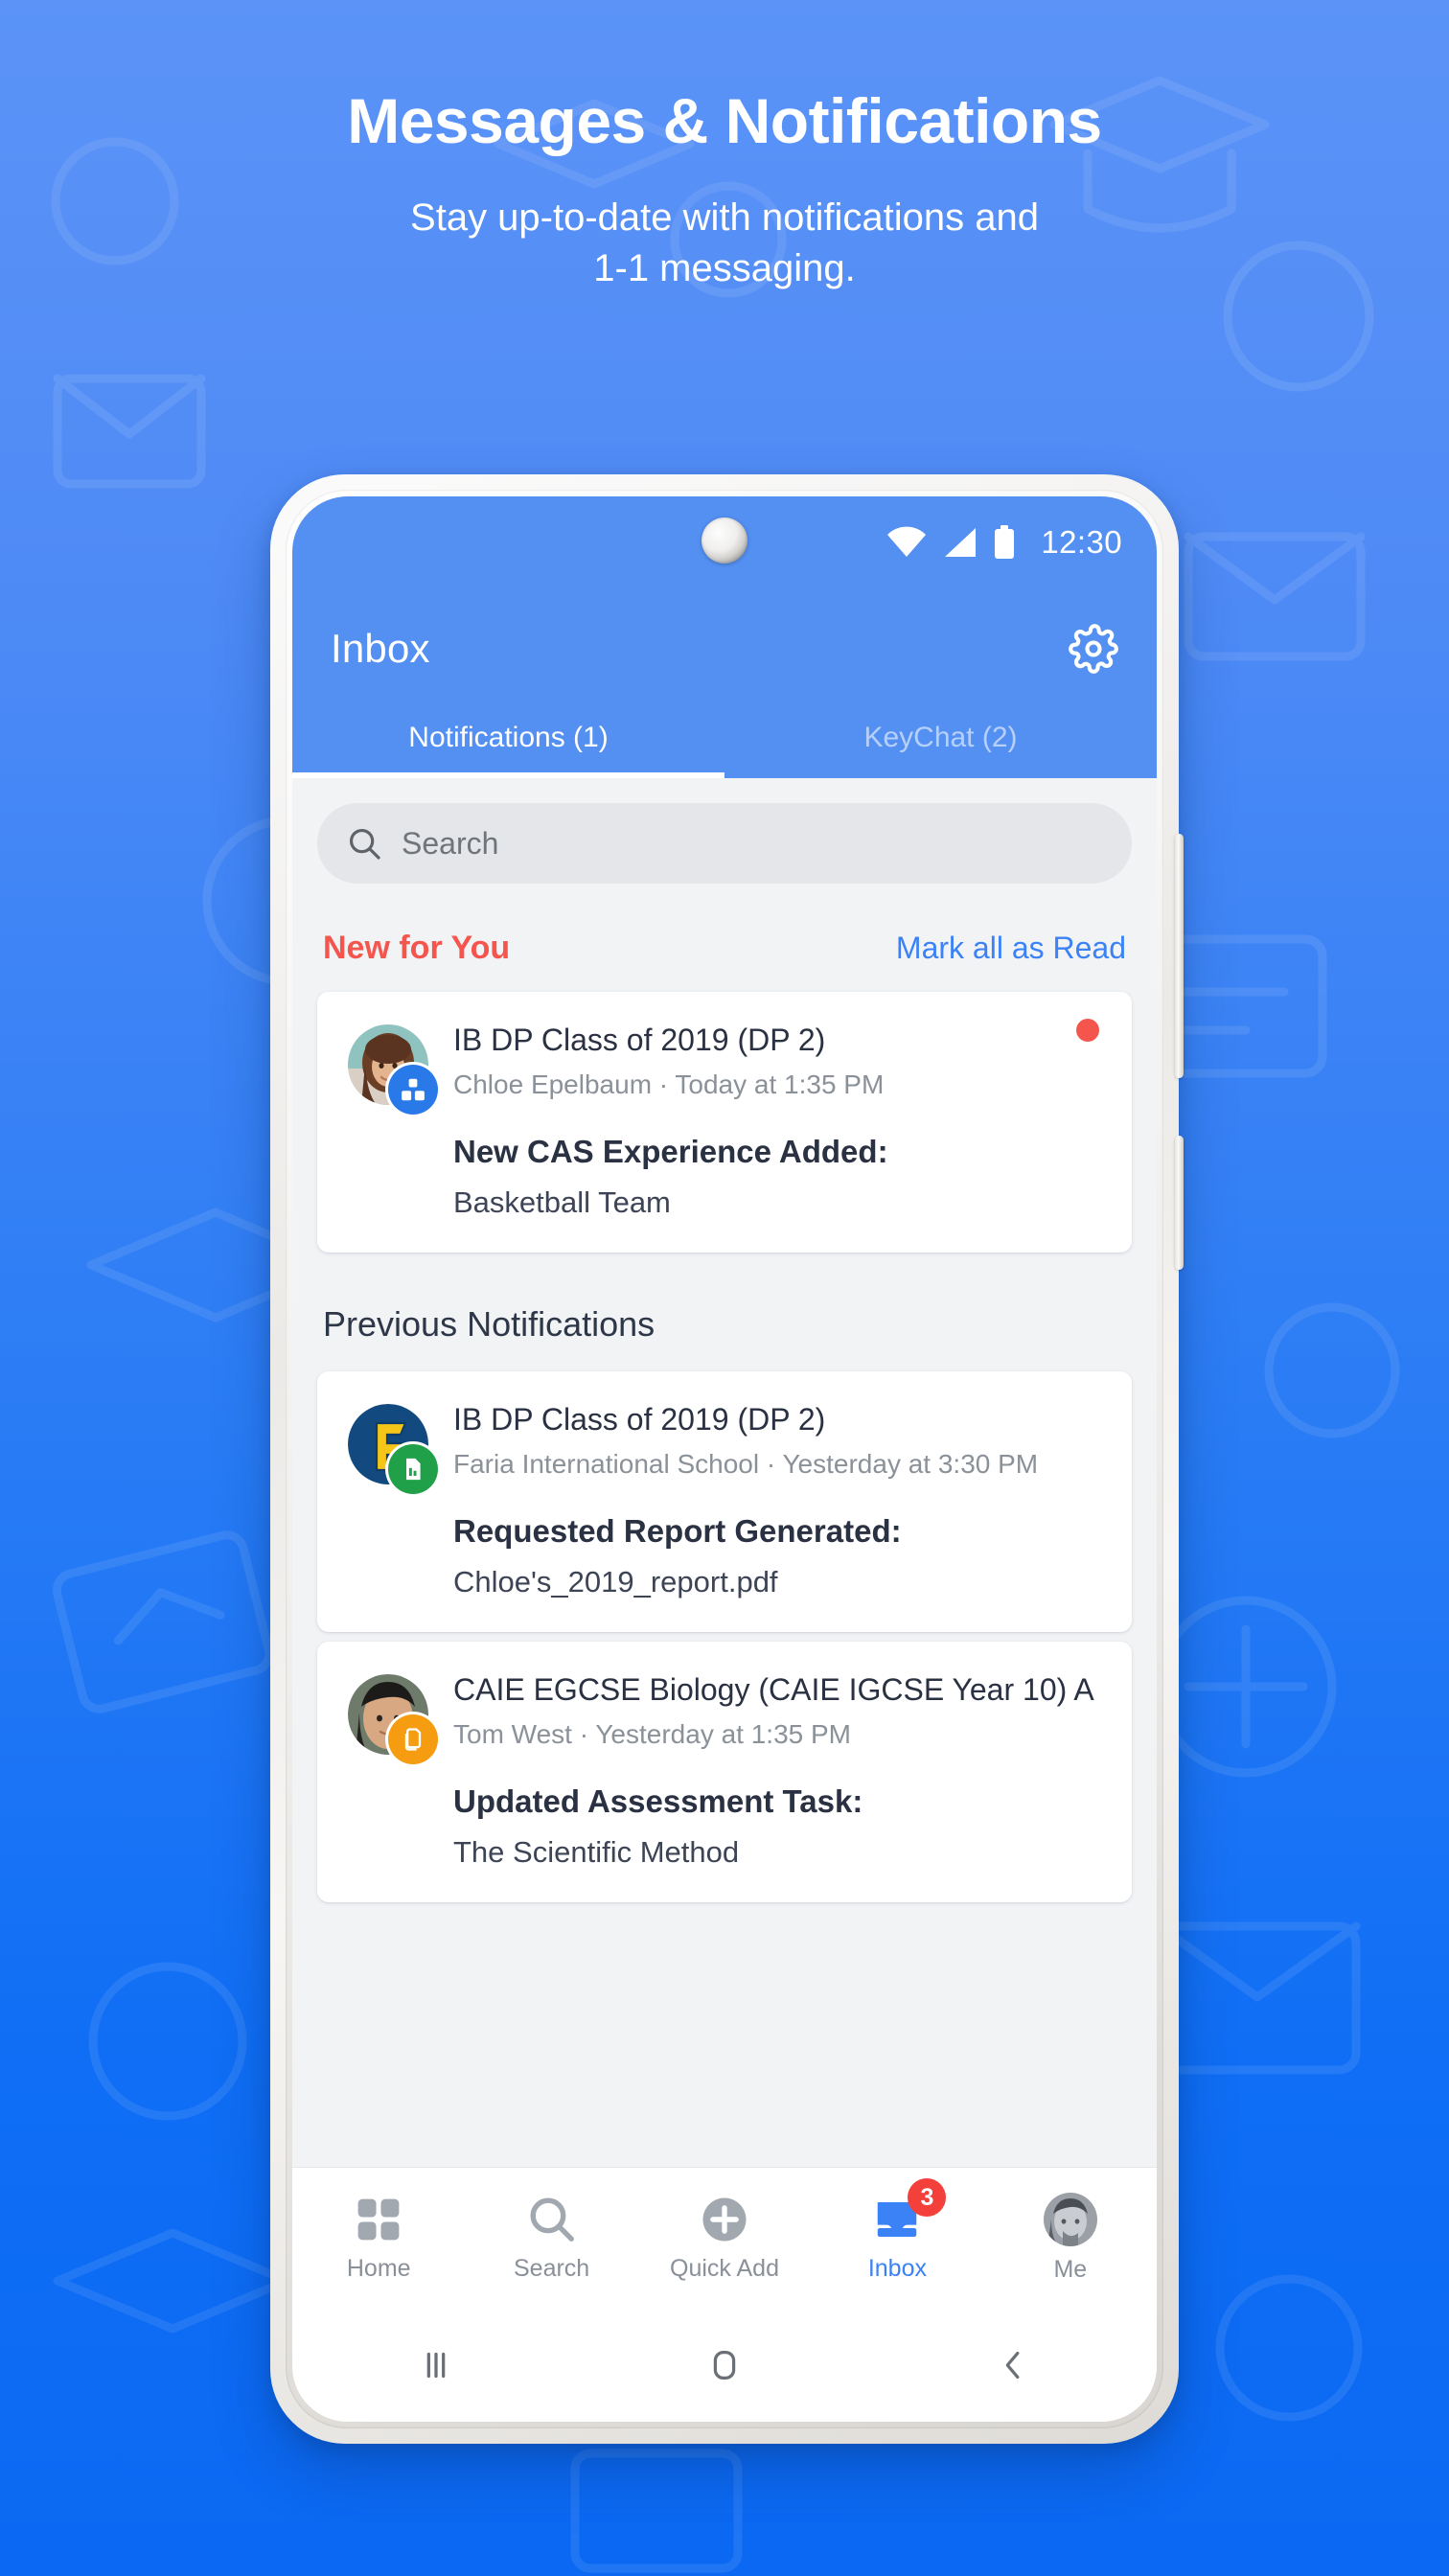 The image size is (1449, 2576). What do you see at coordinates (670, 1151) in the screenshot?
I see `notification-action: New CAS Experience Added:` at bounding box center [670, 1151].